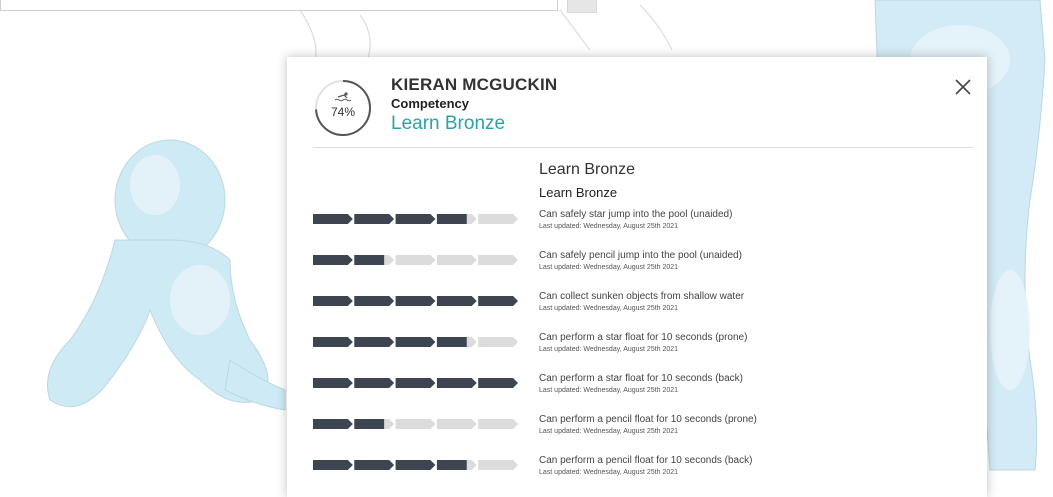 The height and width of the screenshot is (497, 1053). Describe the element at coordinates (582, 6) in the screenshot. I see `search-button-edge` at that location.